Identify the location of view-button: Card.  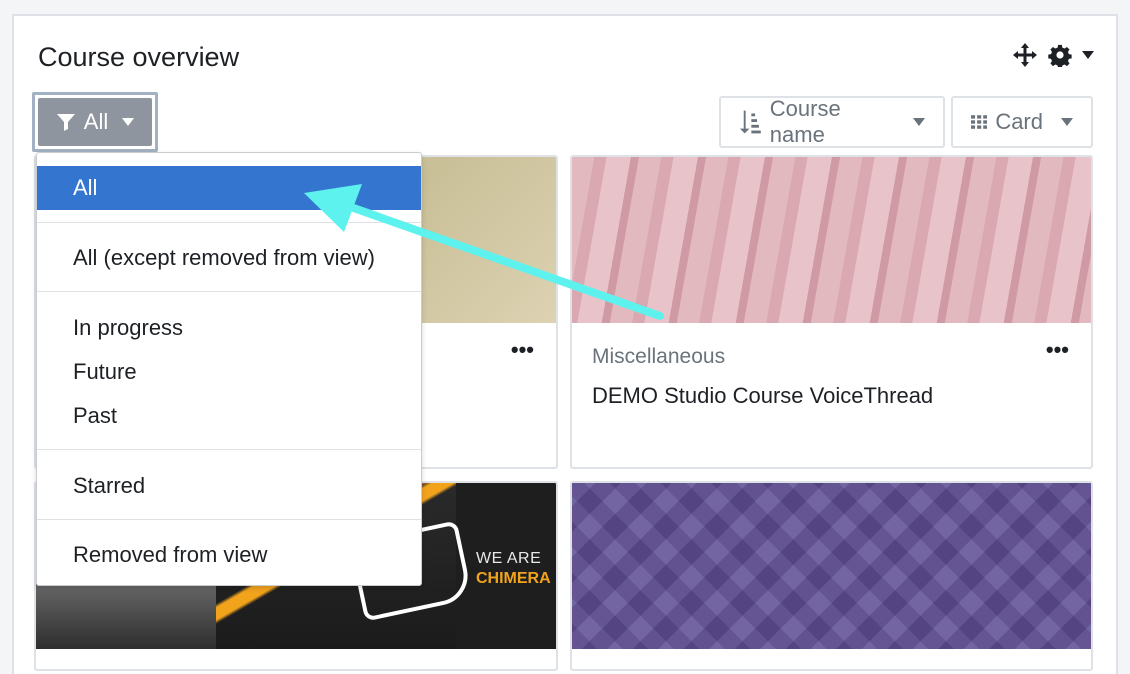
(1022, 122).